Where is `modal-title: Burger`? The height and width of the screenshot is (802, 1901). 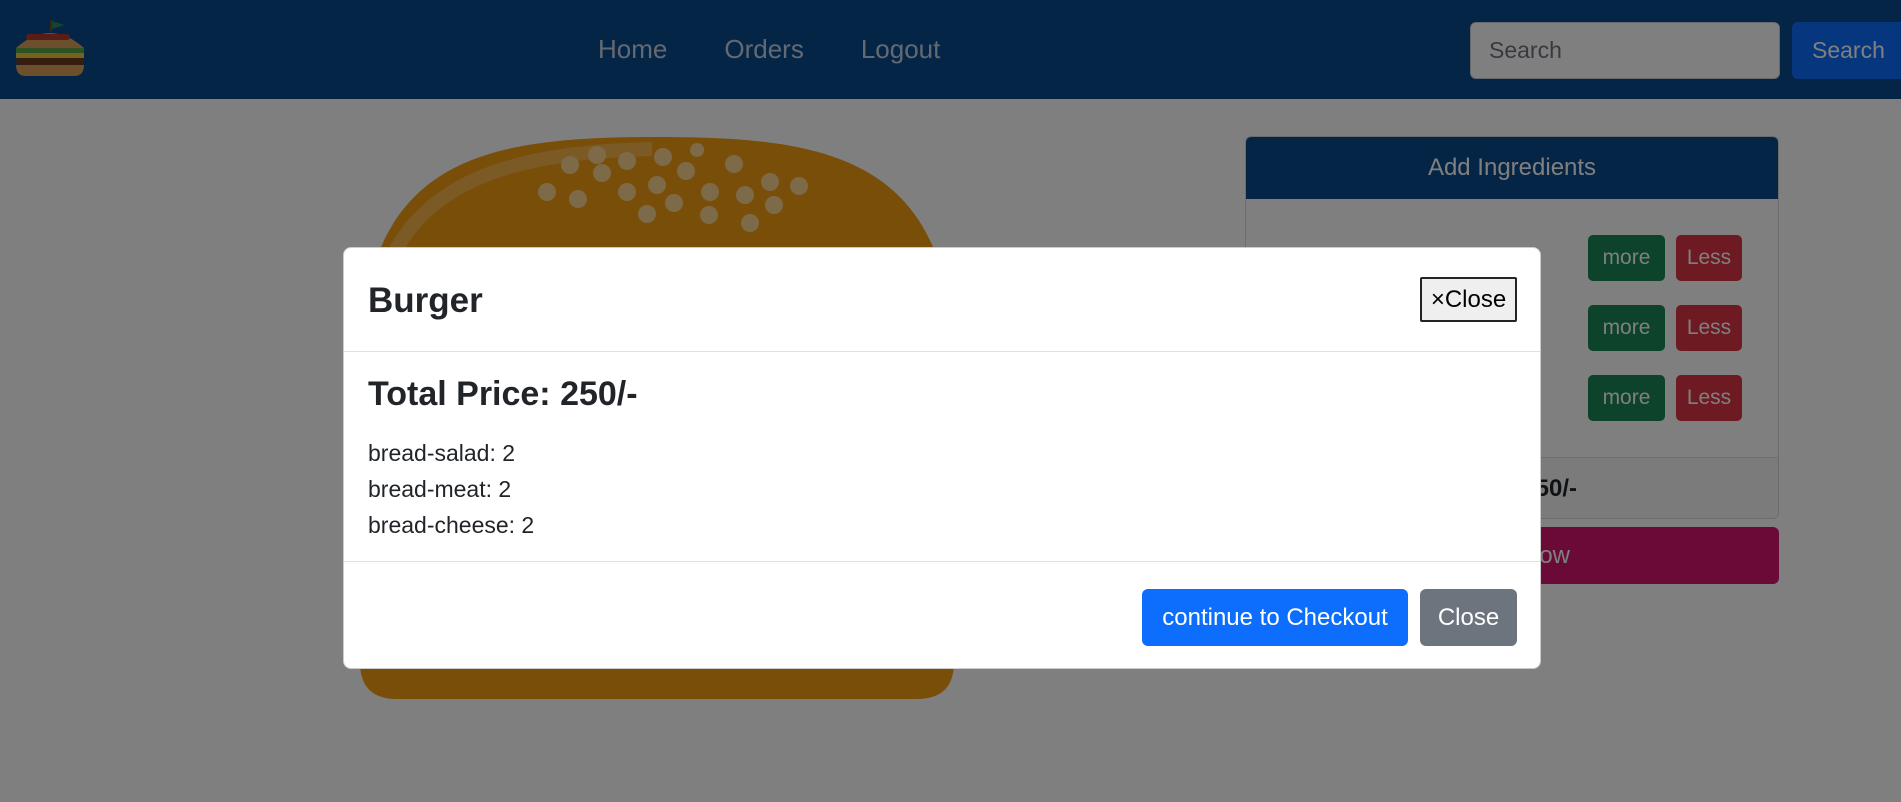 modal-title: Burger is located at coordinates (425, 300).